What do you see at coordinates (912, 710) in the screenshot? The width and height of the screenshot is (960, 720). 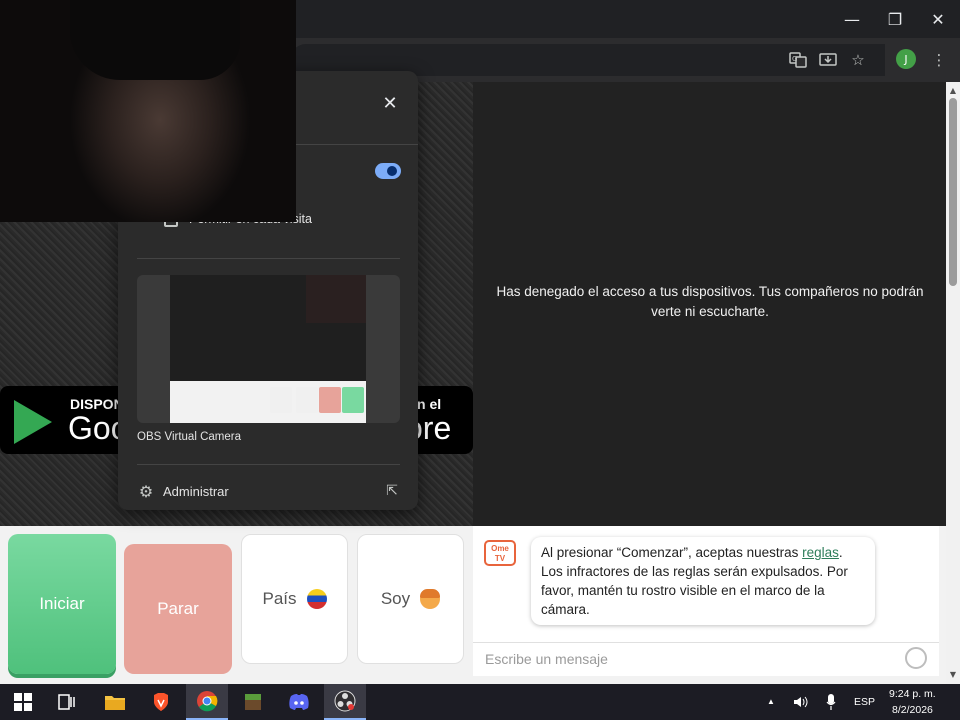 I see `clock-date: 8/2/2026` at bounding box center [912, 710].